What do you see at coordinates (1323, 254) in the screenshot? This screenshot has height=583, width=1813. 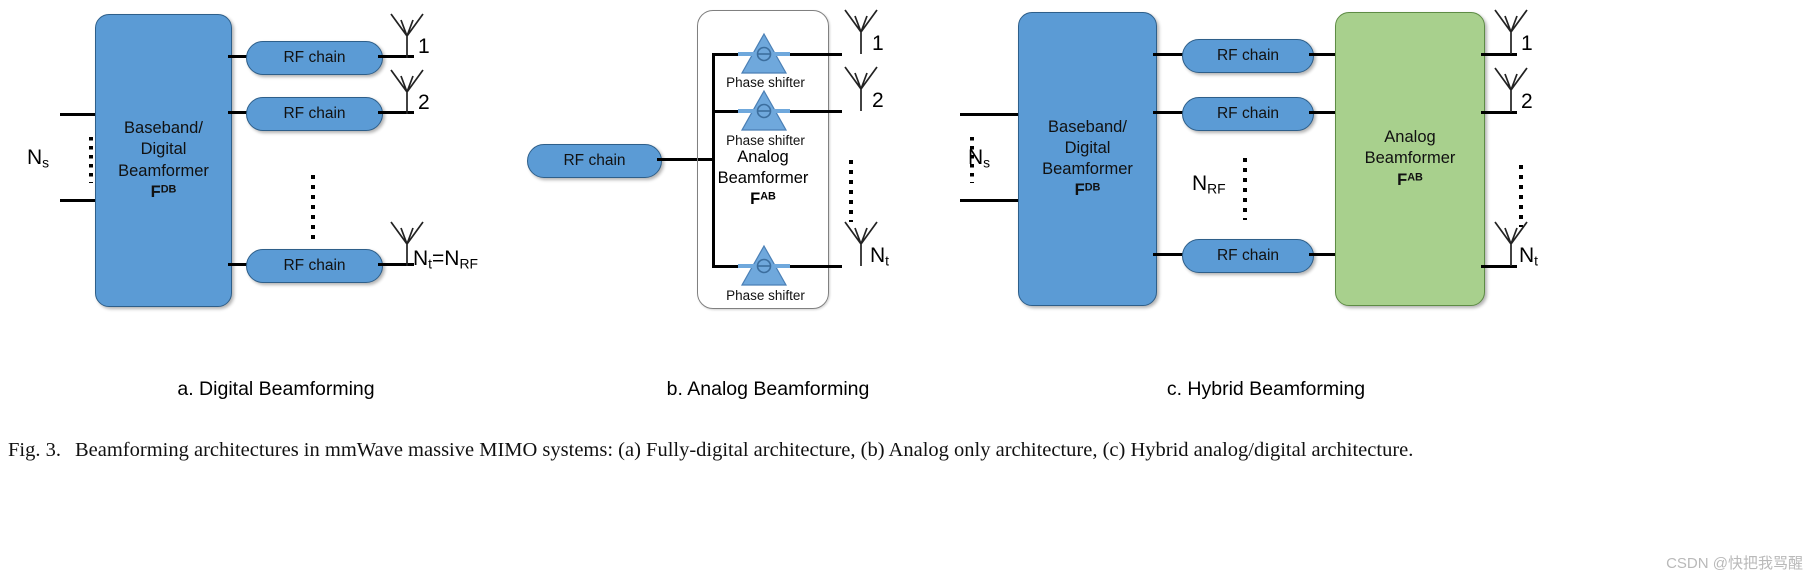 I see `panel-c-wire-rf3-analog` at bounding box center [1323, 254].